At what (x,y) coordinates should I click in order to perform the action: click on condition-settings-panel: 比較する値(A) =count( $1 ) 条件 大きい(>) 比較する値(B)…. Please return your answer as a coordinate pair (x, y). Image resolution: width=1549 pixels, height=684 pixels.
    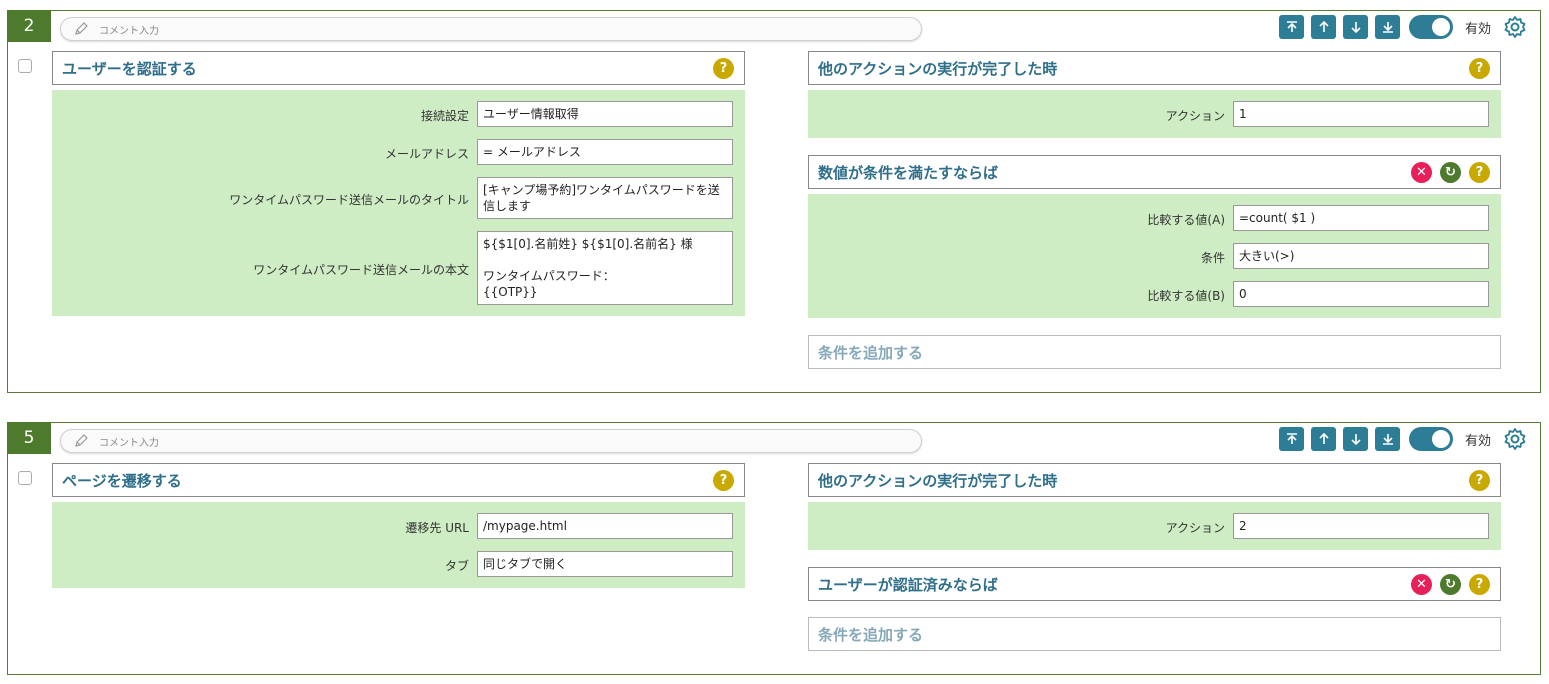
    Looking at the image, I should click on (1154, 256).